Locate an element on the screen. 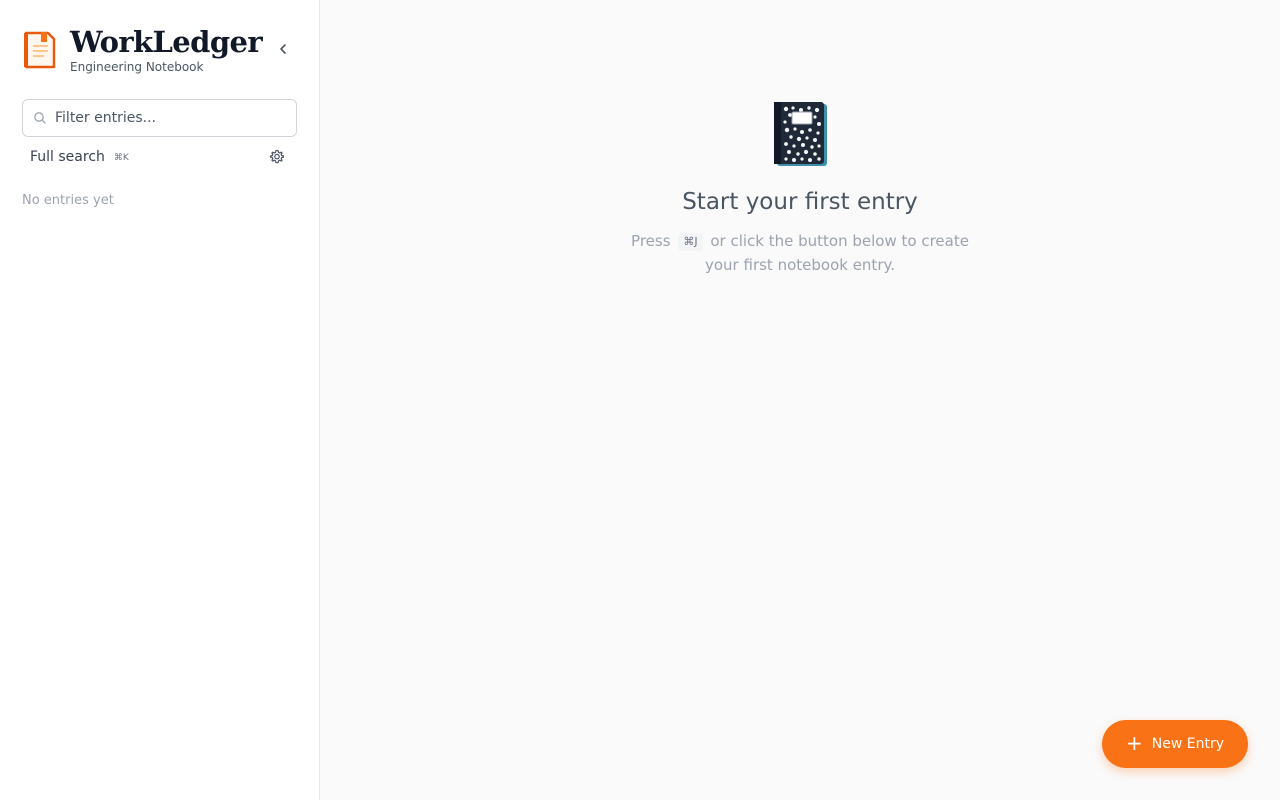 This screenshot has width=1280, height=800. new-entry-button: + New Entry is located at coordinates (1175, 744).